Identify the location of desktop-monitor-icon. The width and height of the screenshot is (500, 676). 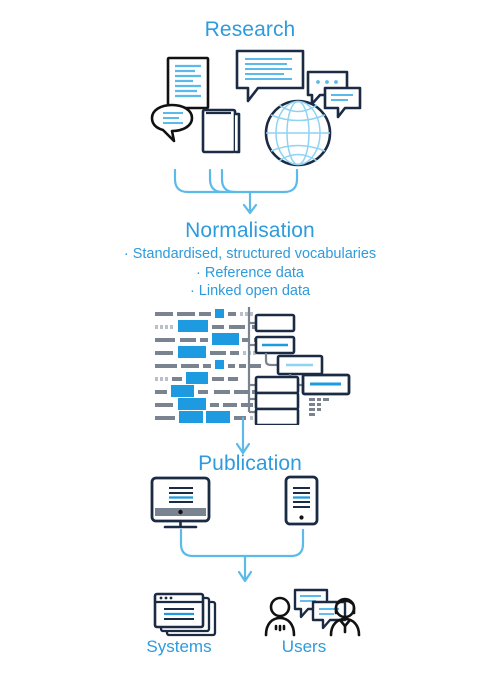
(180, 502).